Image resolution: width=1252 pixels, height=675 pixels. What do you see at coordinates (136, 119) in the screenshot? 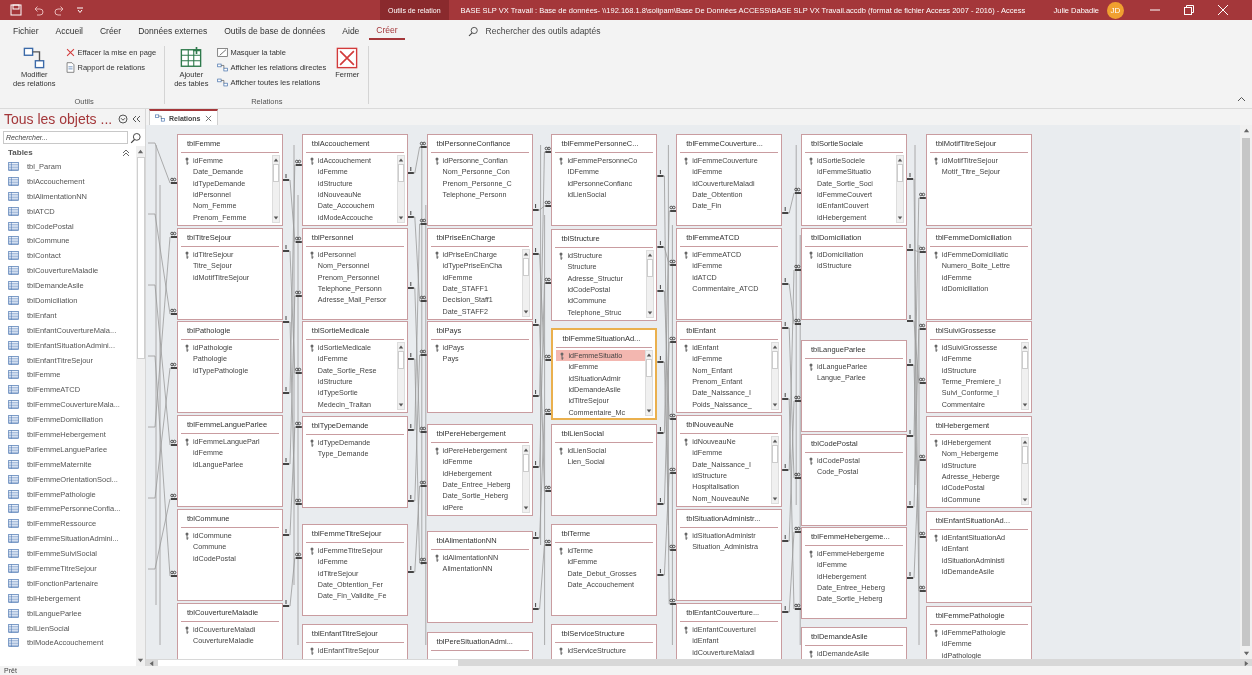
I see `collapse-pane-icon` at bounding box center [136, 119].